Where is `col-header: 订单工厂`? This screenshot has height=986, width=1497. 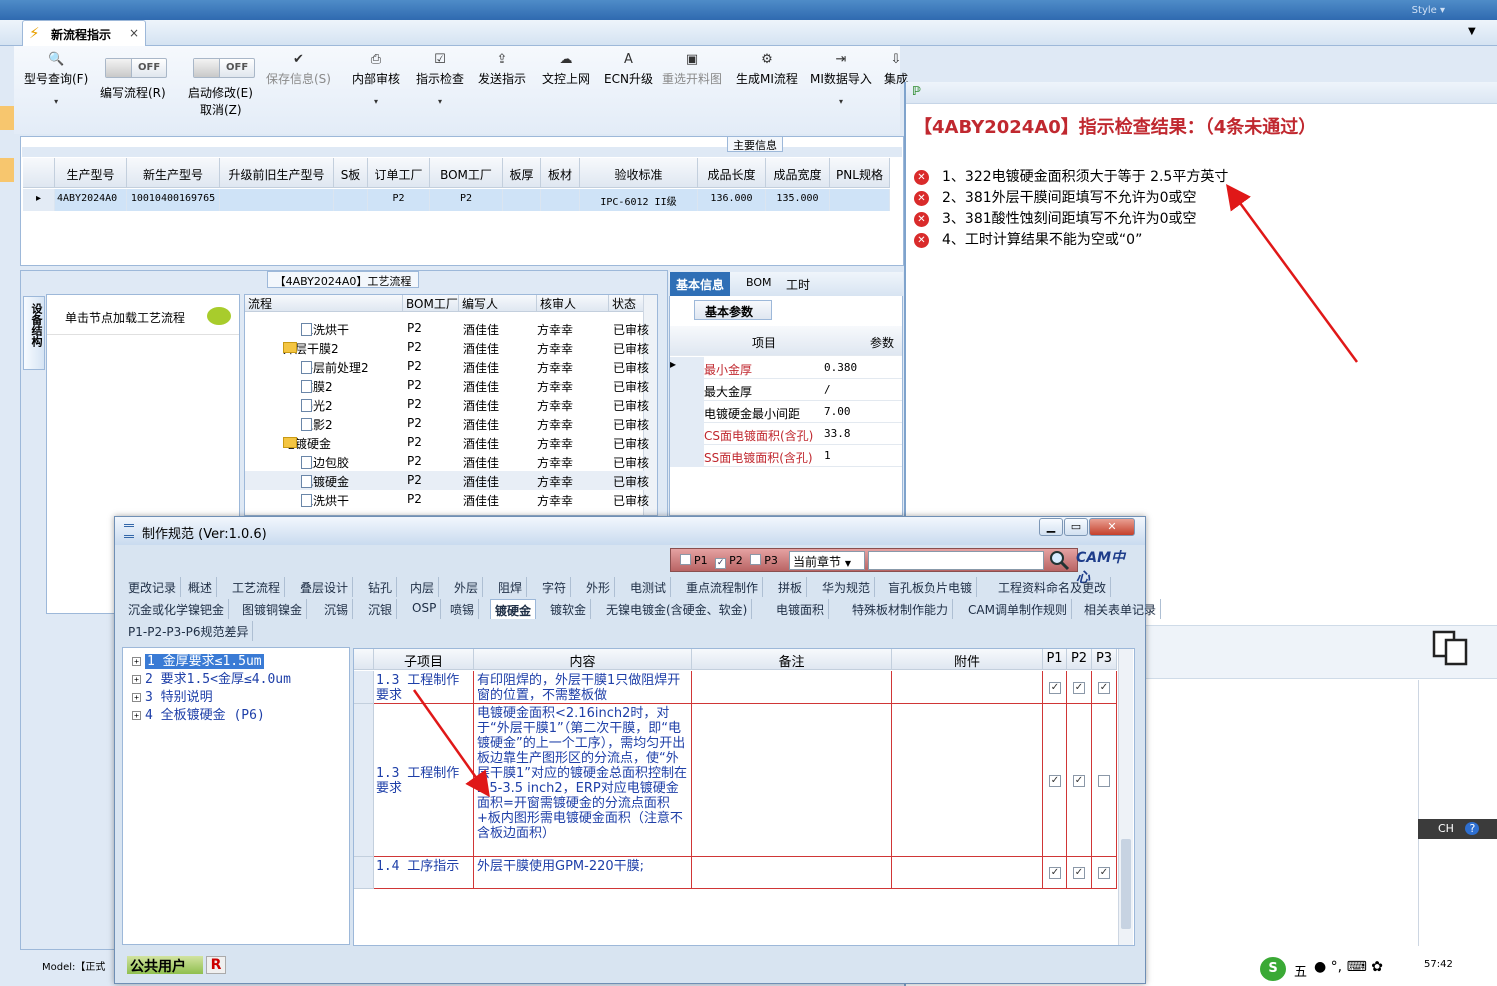 col-header: 订单工厂 is located at coordinates (399, 173).